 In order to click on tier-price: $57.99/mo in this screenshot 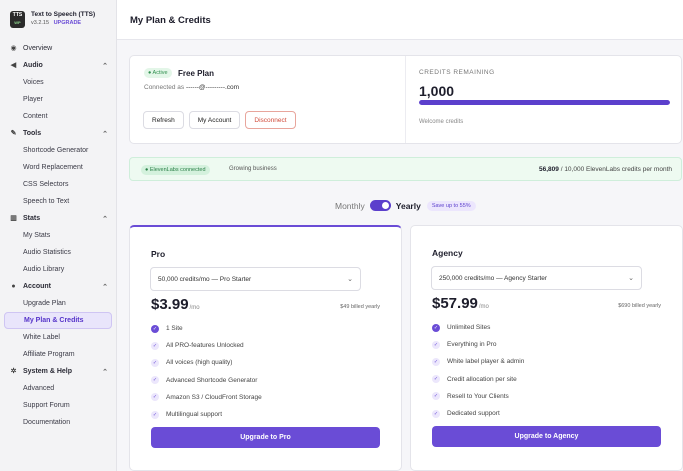, I will do `click(460, 303)`.